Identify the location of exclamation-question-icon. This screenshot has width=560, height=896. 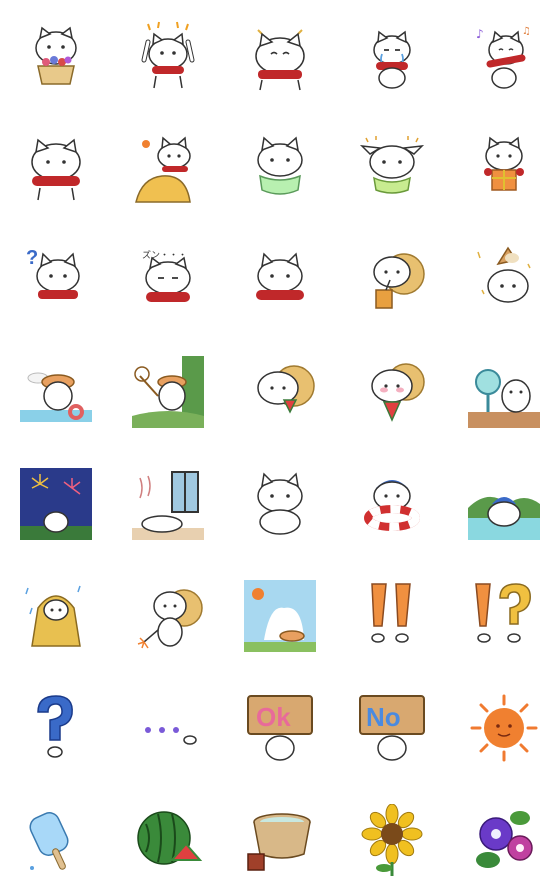
(503, 613).